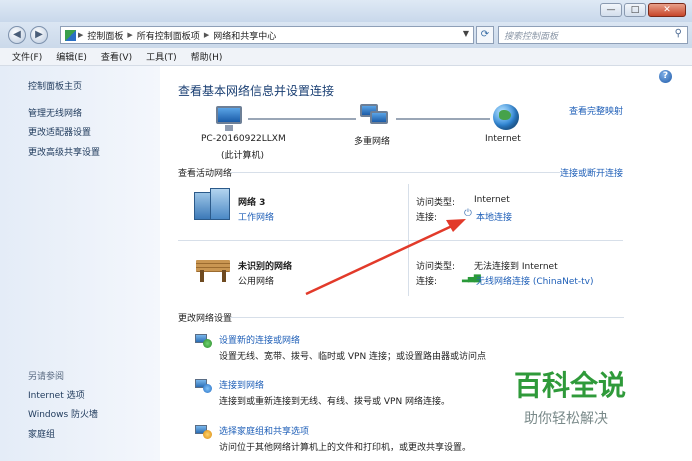  Describe the element at coordinates (63, 413) in the screenshot. I see `see-also-firewall: Windows 防火墙` at that location.